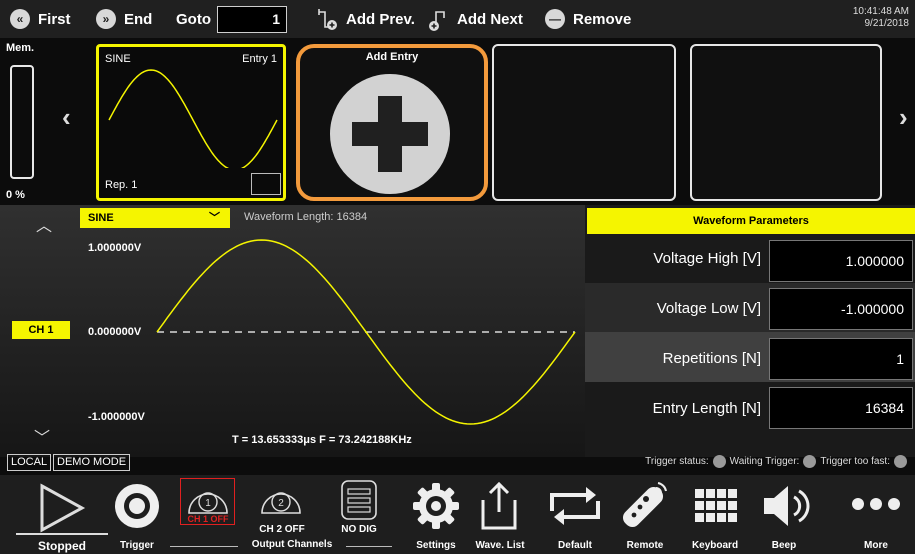  Describe the element at coordinates (645, 545) in the screenshot. I see `remote-label: Remote` at that location.